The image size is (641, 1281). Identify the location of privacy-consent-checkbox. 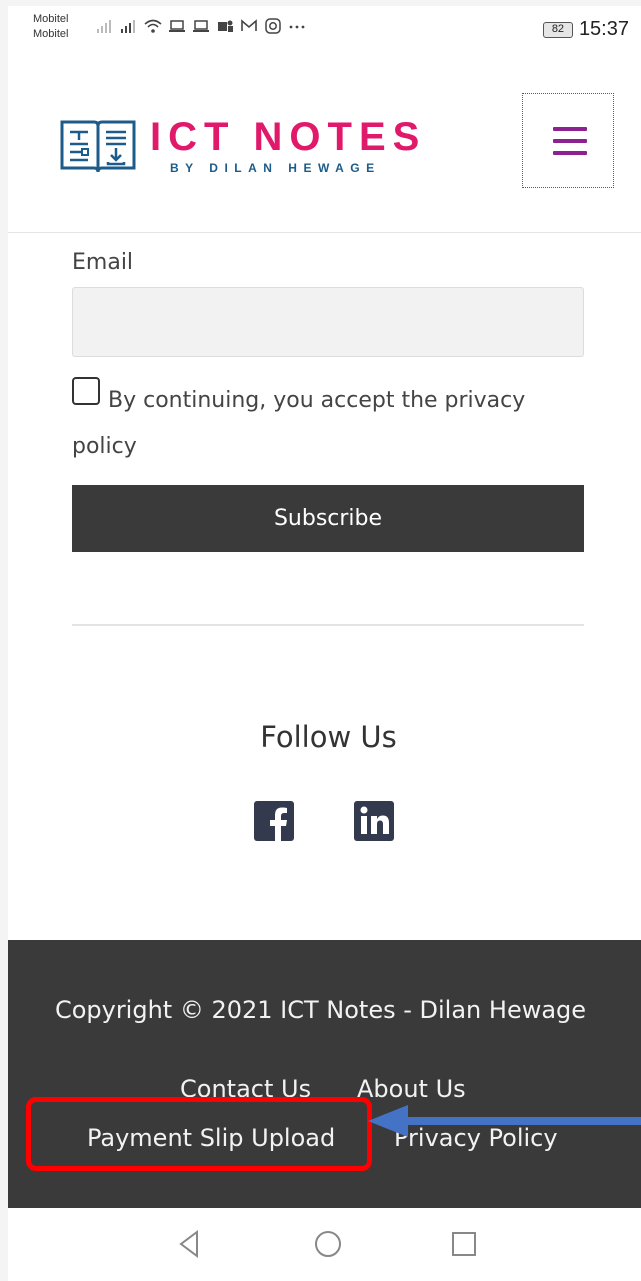
(86, 391).